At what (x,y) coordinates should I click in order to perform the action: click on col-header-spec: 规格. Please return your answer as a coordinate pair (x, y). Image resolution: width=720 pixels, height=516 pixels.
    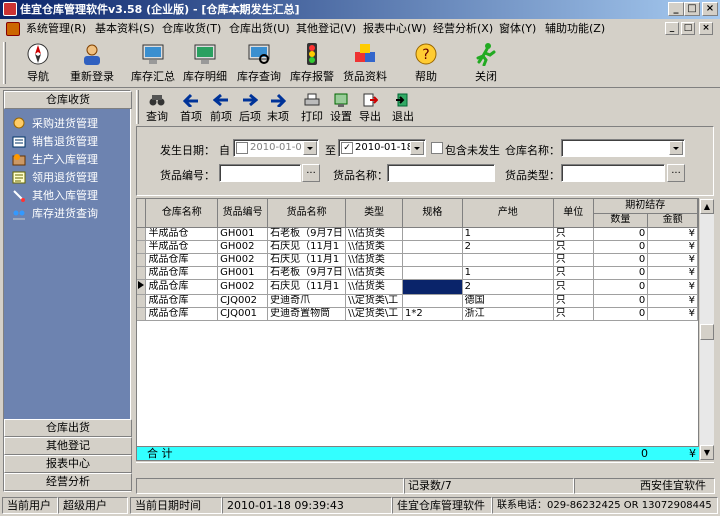
    Looking at the image, I should click on (432, 213).